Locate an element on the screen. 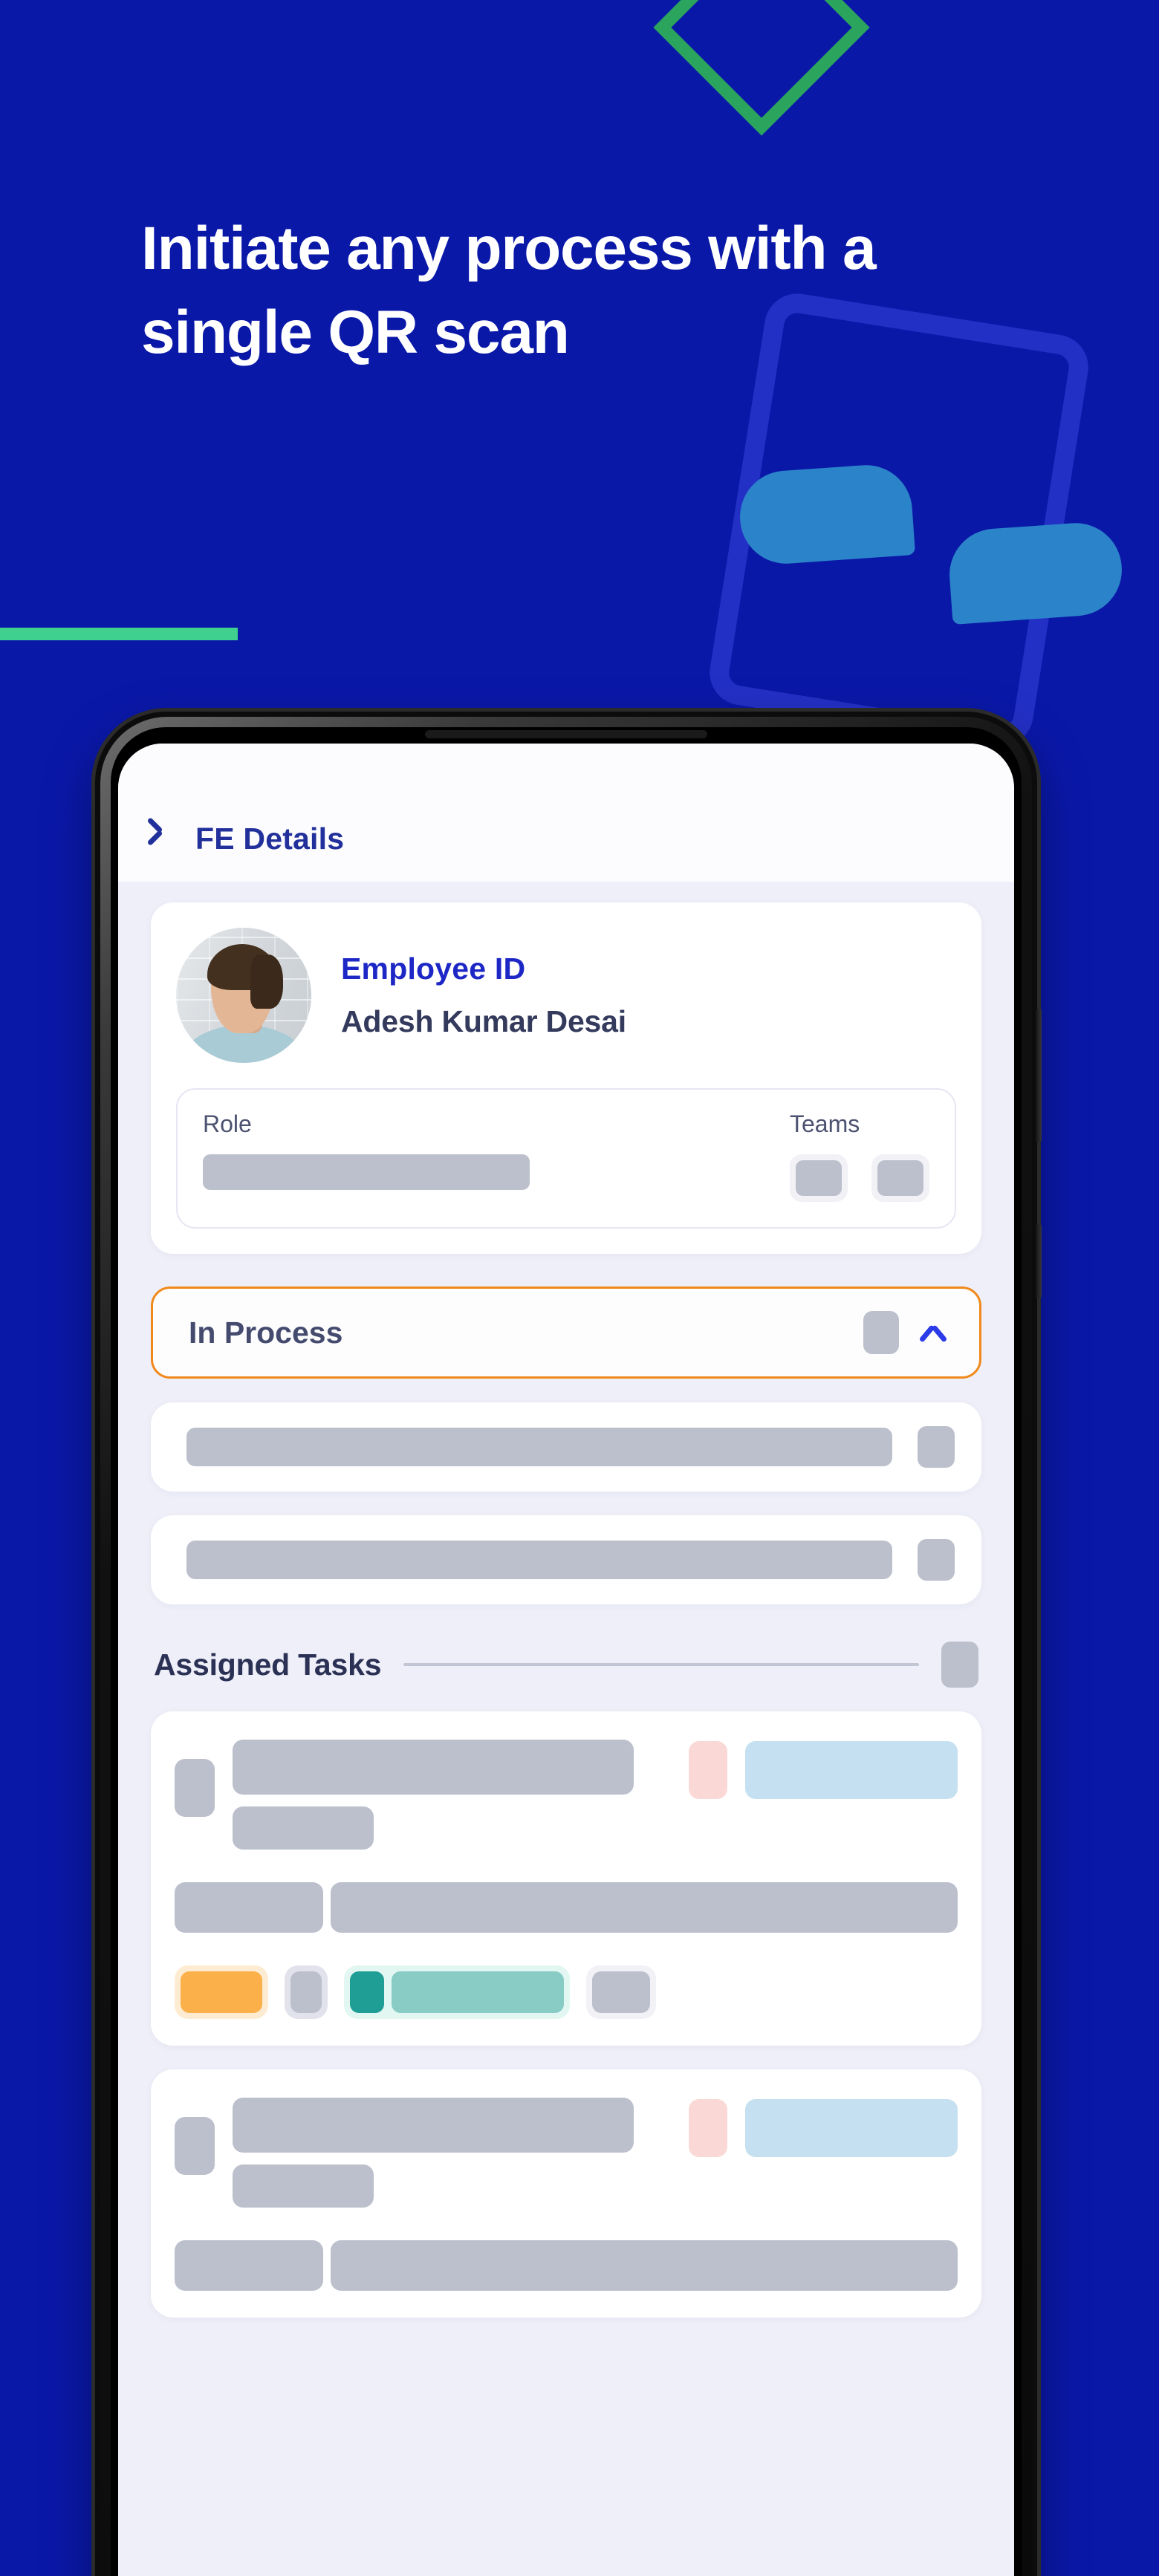 This screenshot has width=1159, height=2576. status-dropdown: In Process is located at coordinates (566, 1333).